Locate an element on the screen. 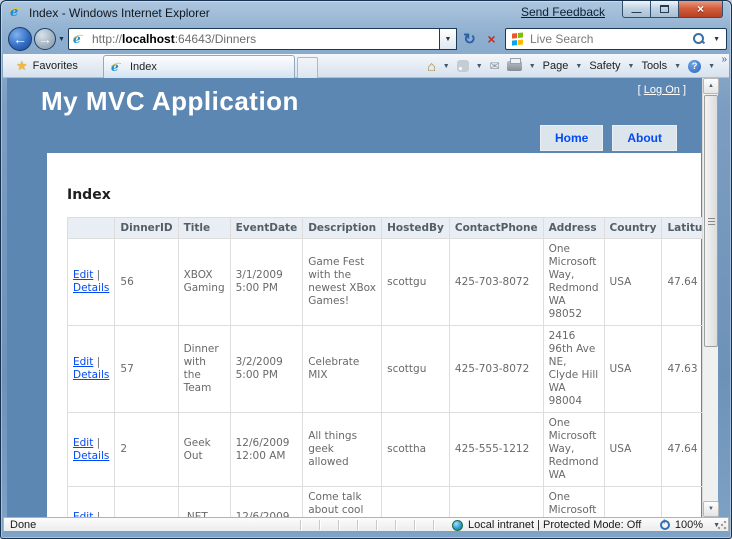  security-zone: Local intranet | Protected Mode: Off is located at coordinates (546, 525).